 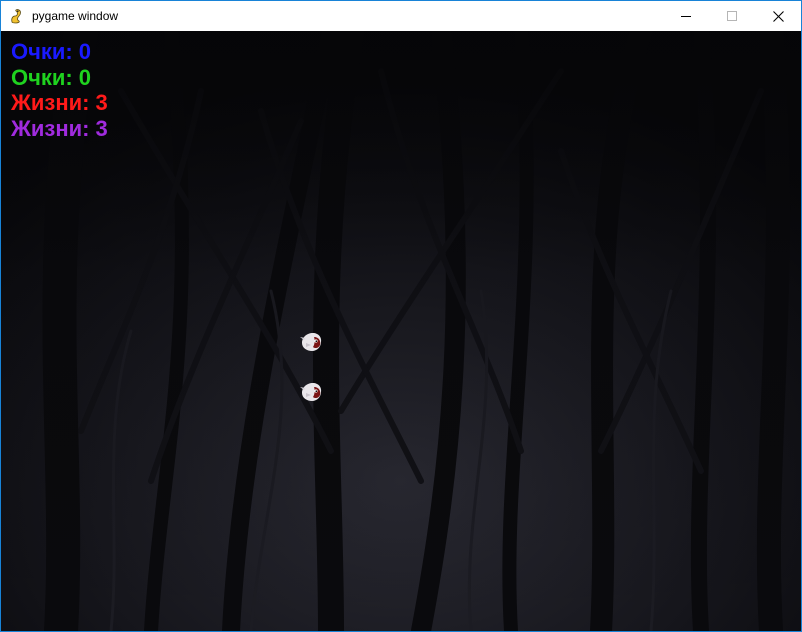 I want to click on p1-lives: Жизни: 3, so click(x=59, y=103).